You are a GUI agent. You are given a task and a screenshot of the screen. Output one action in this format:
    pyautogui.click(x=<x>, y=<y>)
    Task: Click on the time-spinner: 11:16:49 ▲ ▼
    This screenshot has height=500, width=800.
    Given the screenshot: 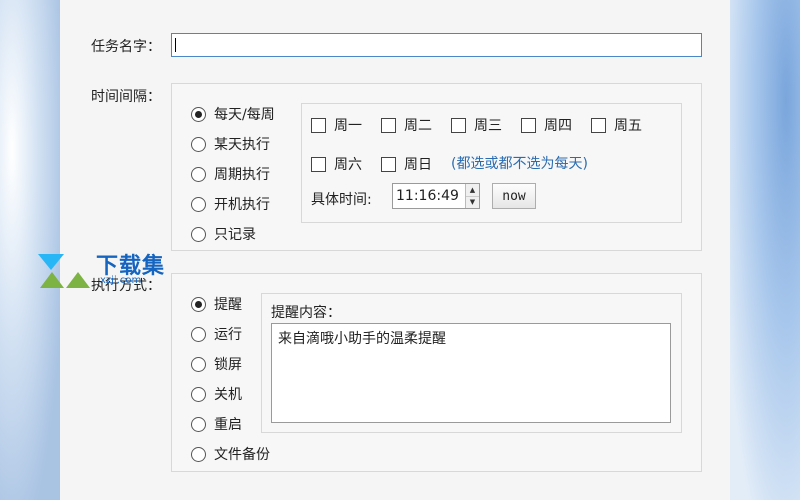 What is the action you would take?
    pyautogui.click(x=436, y=196)
    